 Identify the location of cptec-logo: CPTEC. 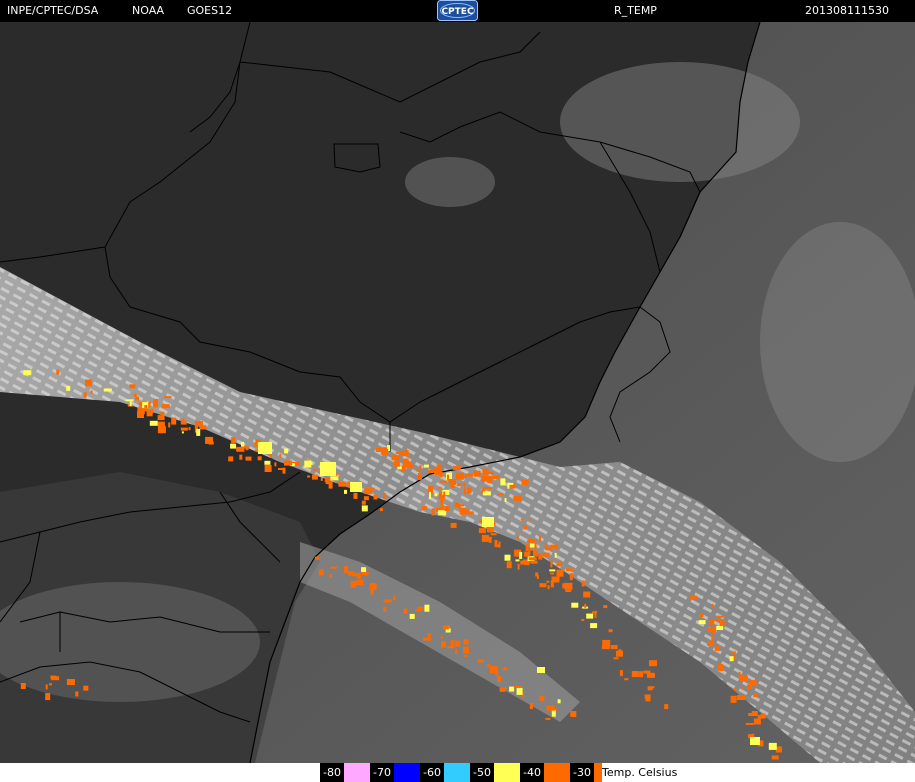
(457, 10).